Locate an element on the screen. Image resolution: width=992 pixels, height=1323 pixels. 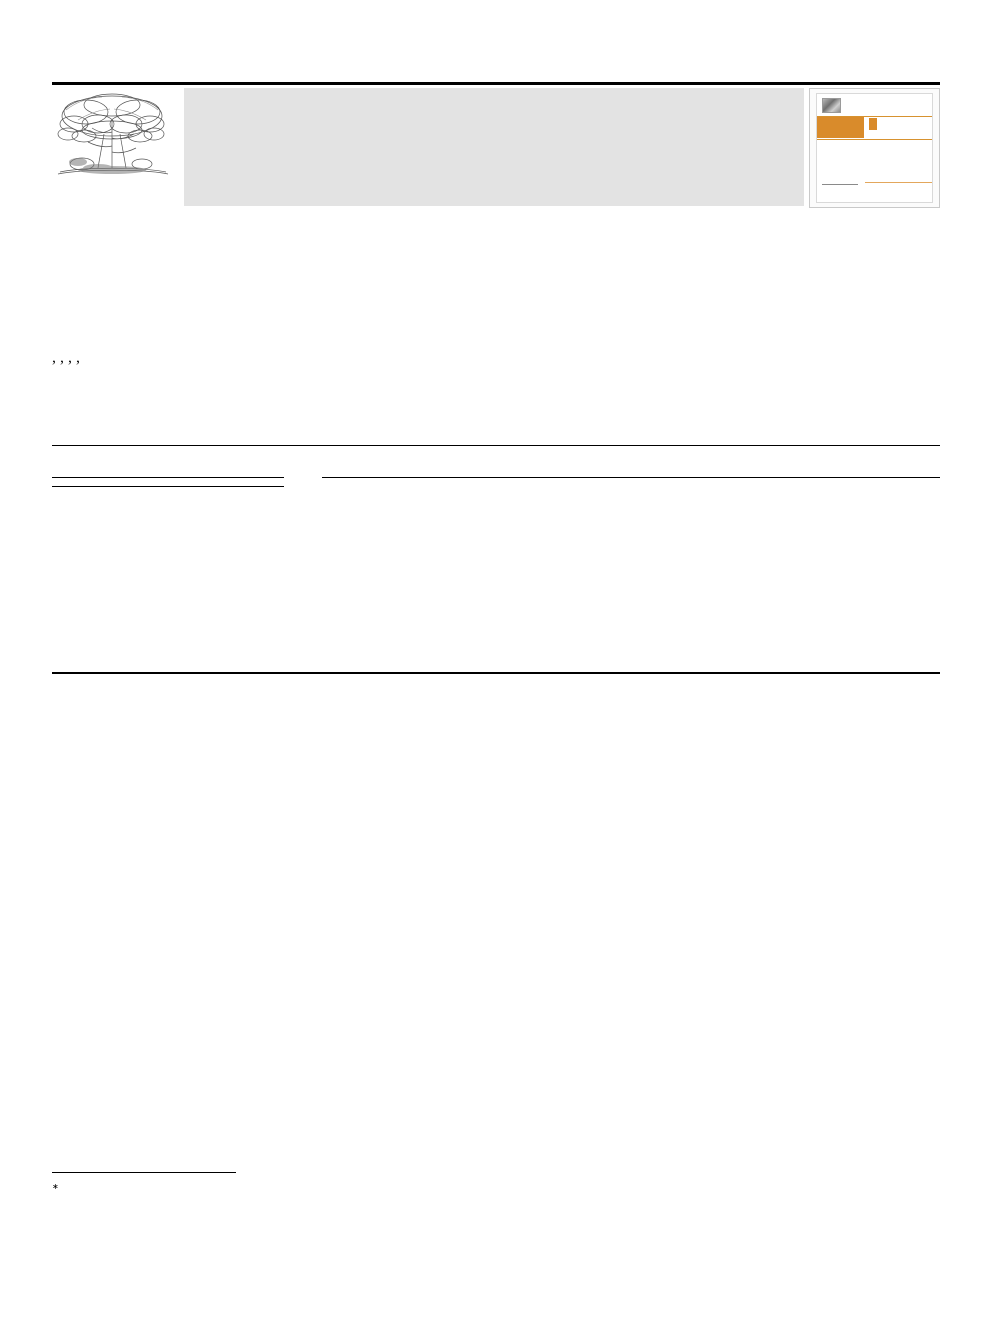
elsevier-logo is located at coordinates (114, 148).